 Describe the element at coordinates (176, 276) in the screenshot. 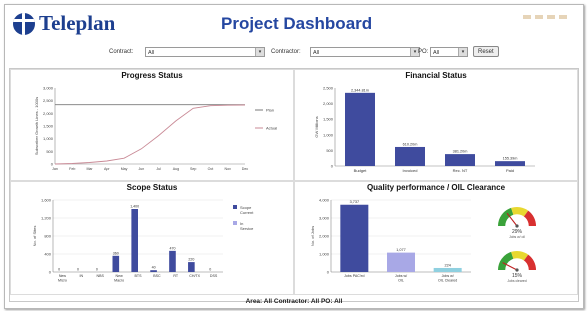

I see `x-tick-label: RT` at that location.